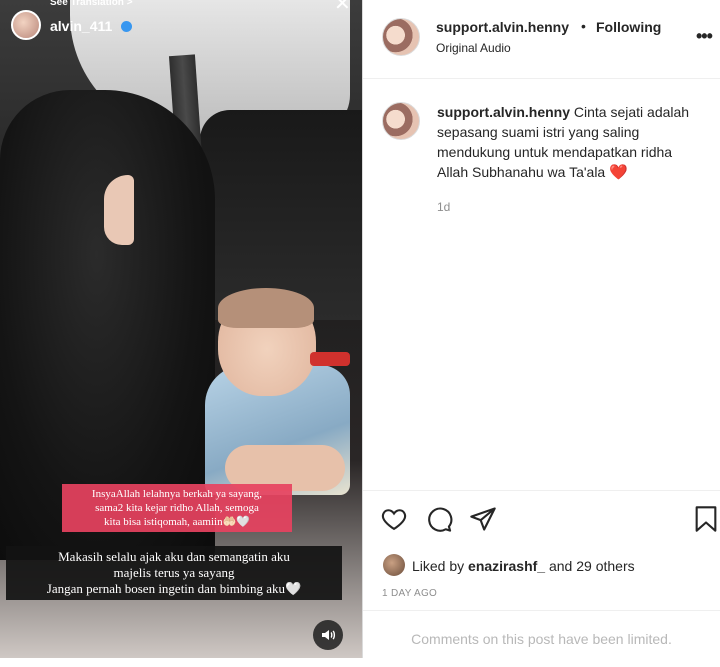 This screenshot has height=667, width=720. I want to click on original-audio-link: Original Audio, so click(473, 48).